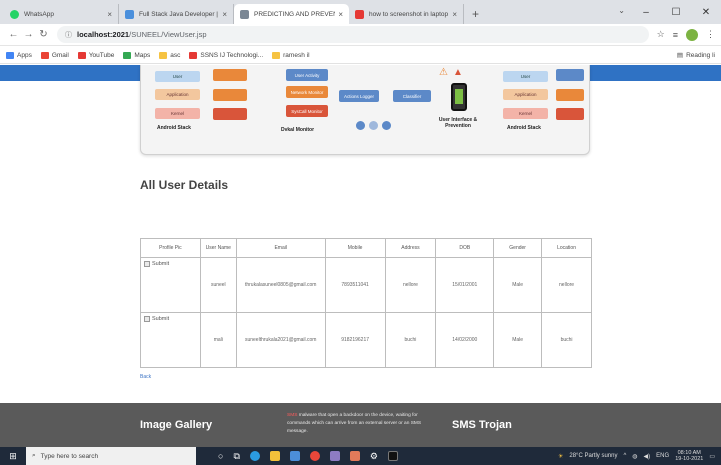  I want to click on tab-search-icon: ⌄, so click(621, 10).